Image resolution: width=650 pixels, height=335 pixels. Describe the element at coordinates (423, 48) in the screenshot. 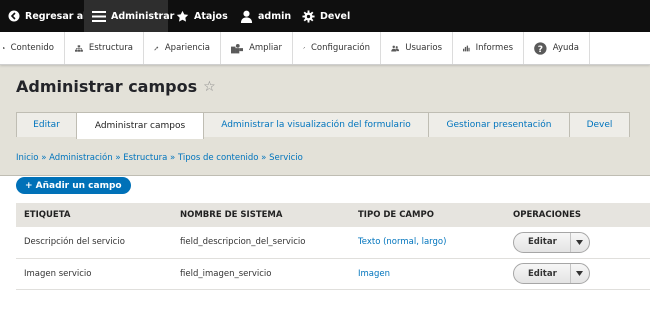

I see `tray-item-label: Usuarios` at that location.